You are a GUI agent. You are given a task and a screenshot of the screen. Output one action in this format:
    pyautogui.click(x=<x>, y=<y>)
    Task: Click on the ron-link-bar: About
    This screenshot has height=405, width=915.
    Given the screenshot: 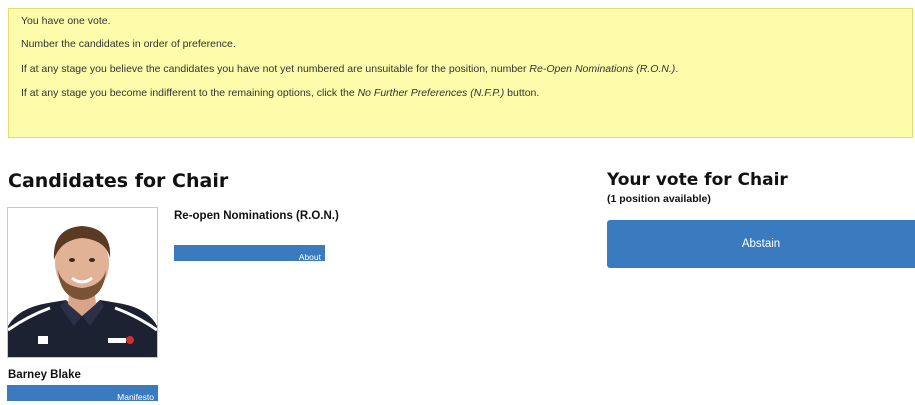 What is the action you would take?
    pyautogui.click(x=249, y=253)
    